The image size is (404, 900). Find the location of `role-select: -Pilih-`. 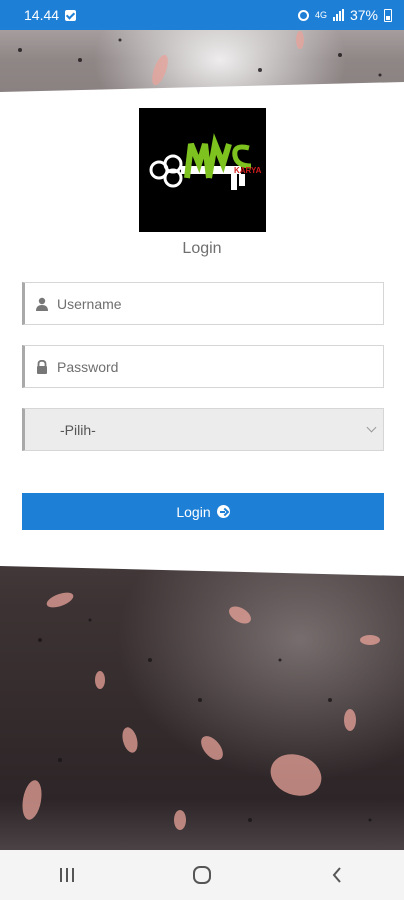

role-select: -Pilih- is located at coordinates (203, 429).